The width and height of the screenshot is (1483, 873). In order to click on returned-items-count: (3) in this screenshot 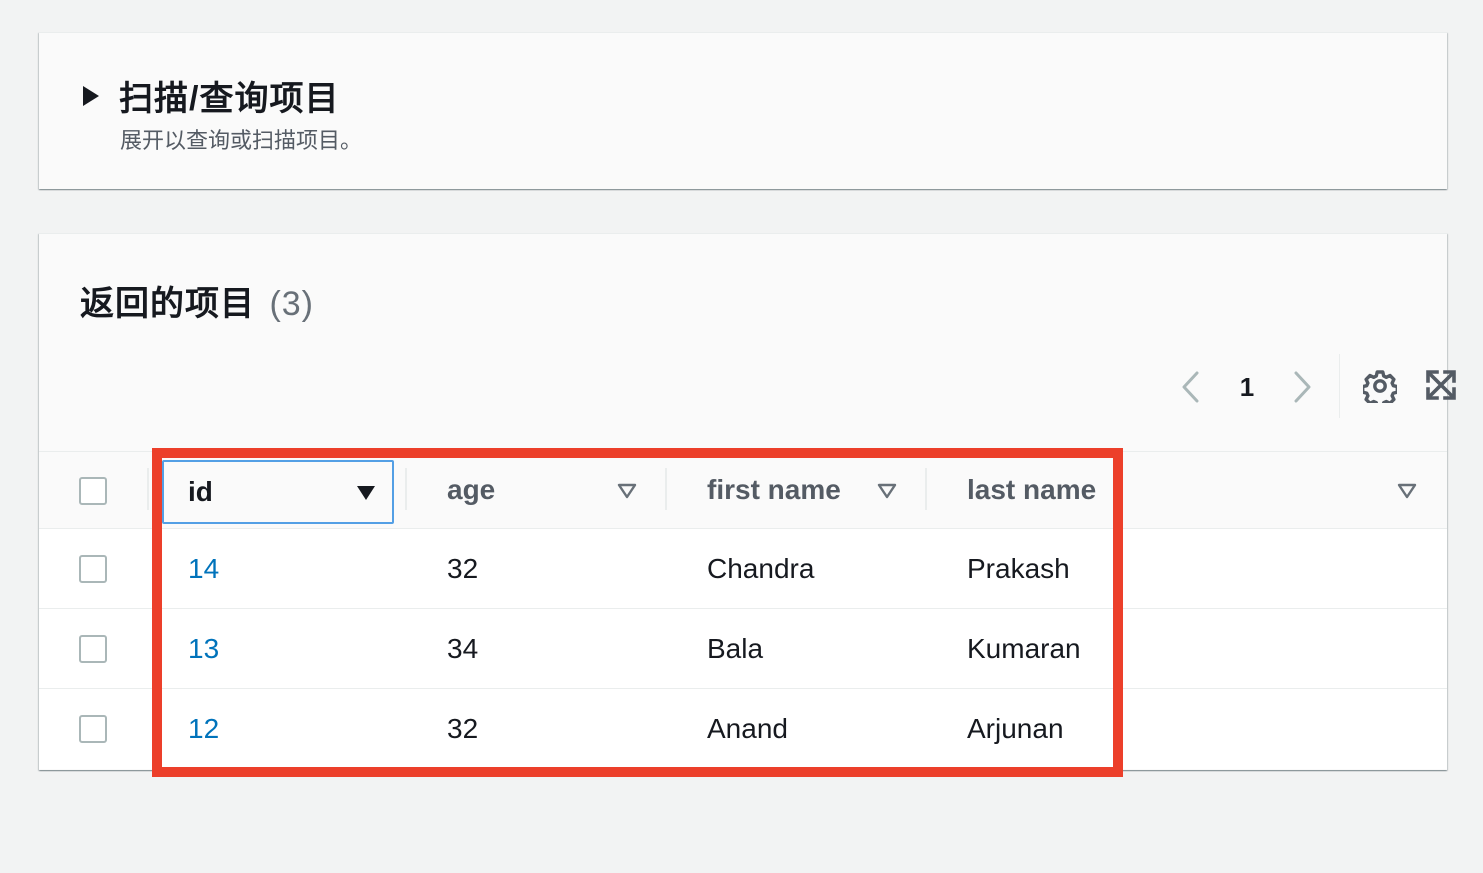, I will do `click(292, 304)`.